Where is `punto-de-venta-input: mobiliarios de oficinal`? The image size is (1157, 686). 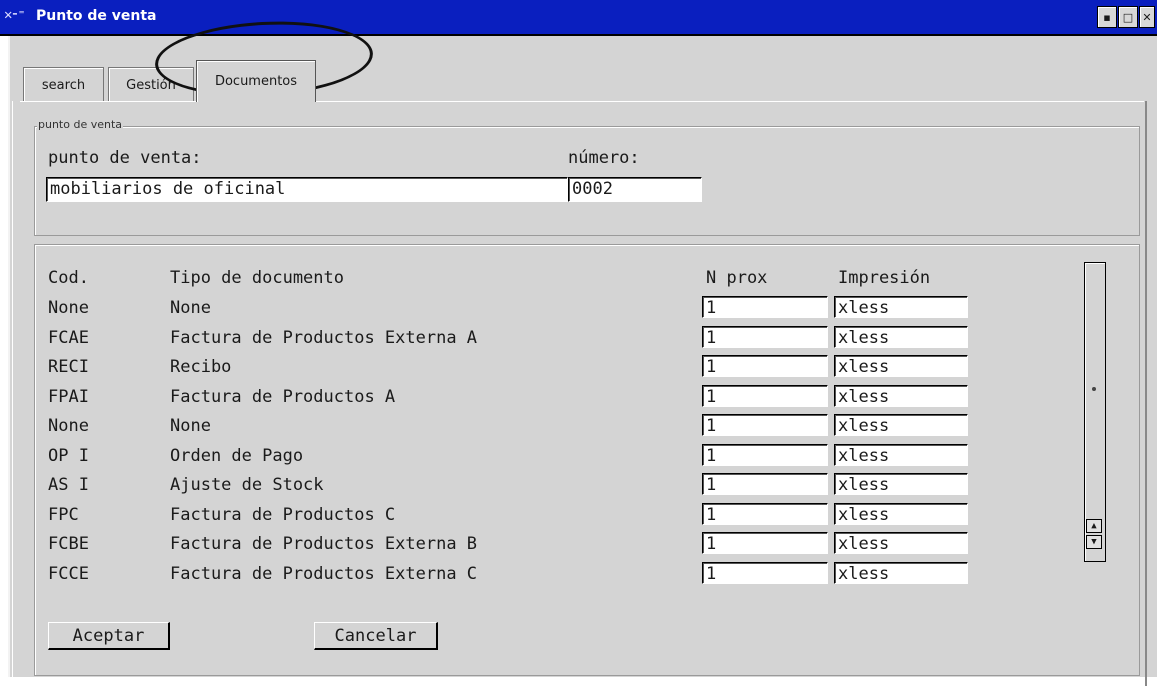 punto-de-venta-input: mobiliarios de oficinal is located at coordinates (307, 189).